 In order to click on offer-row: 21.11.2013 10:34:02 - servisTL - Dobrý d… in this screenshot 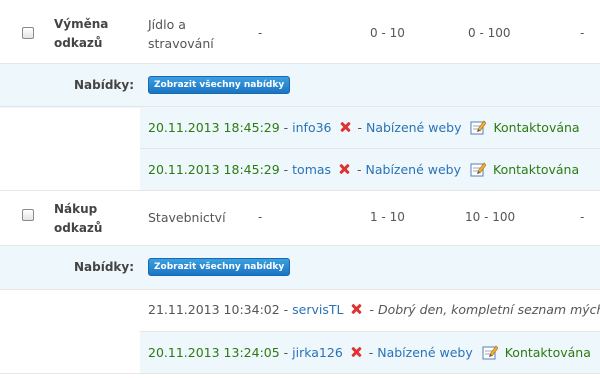, I will do `click(300, 310)`.